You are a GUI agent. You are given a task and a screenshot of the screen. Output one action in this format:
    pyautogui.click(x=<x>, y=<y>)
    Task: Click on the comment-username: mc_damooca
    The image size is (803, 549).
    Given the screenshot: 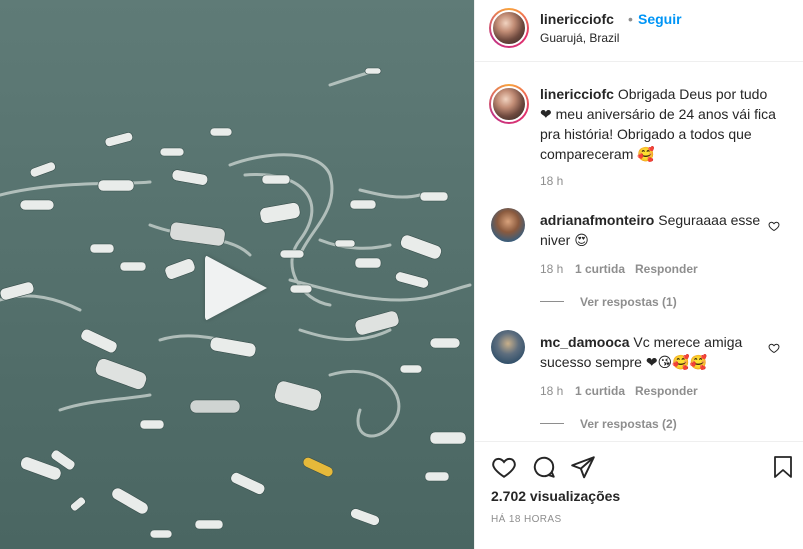 What is the action you would take?
    pyautogui.click(x=584, y=342)
    